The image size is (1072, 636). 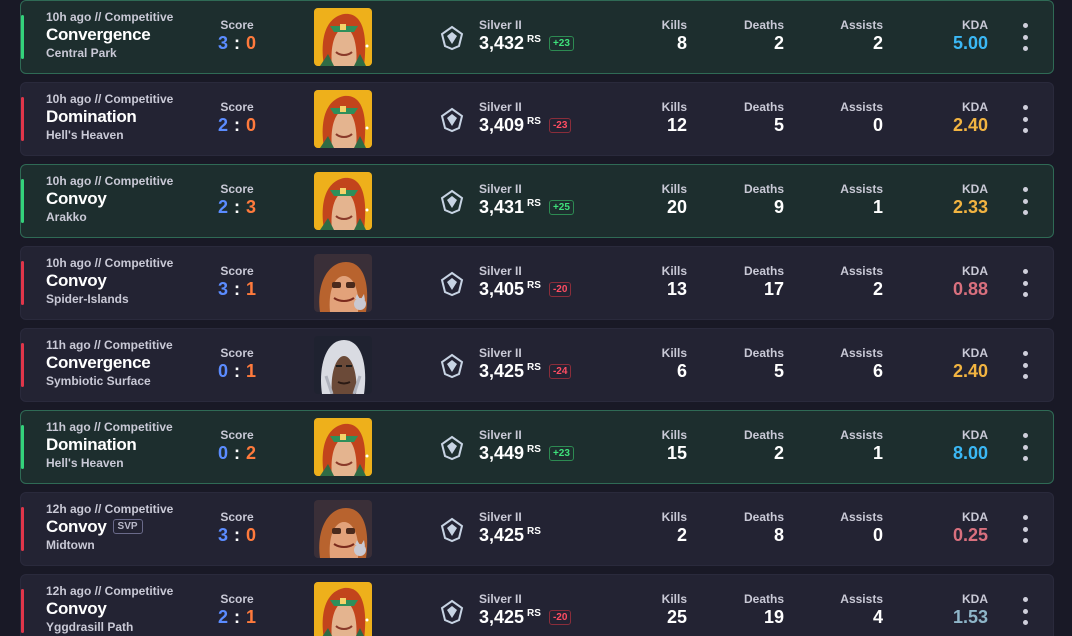 What do you see at coordinates (970, 125) in the screenshot?
I see `kda-value: 2.40` at bounding box center [970, 125].